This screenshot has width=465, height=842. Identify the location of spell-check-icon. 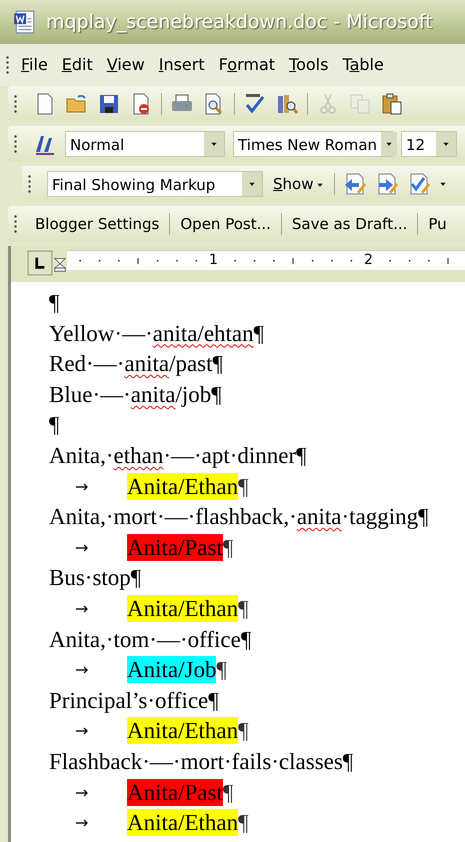
(255, 104).